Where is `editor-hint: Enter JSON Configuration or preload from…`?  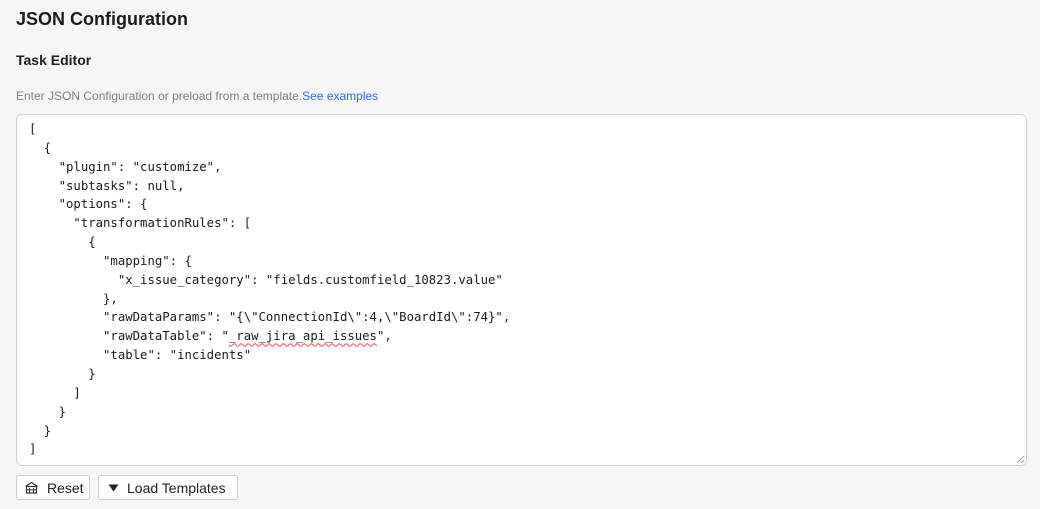
editor-hint: Enter JSON Configuration or preload from… is located at coordinates (197, 96).